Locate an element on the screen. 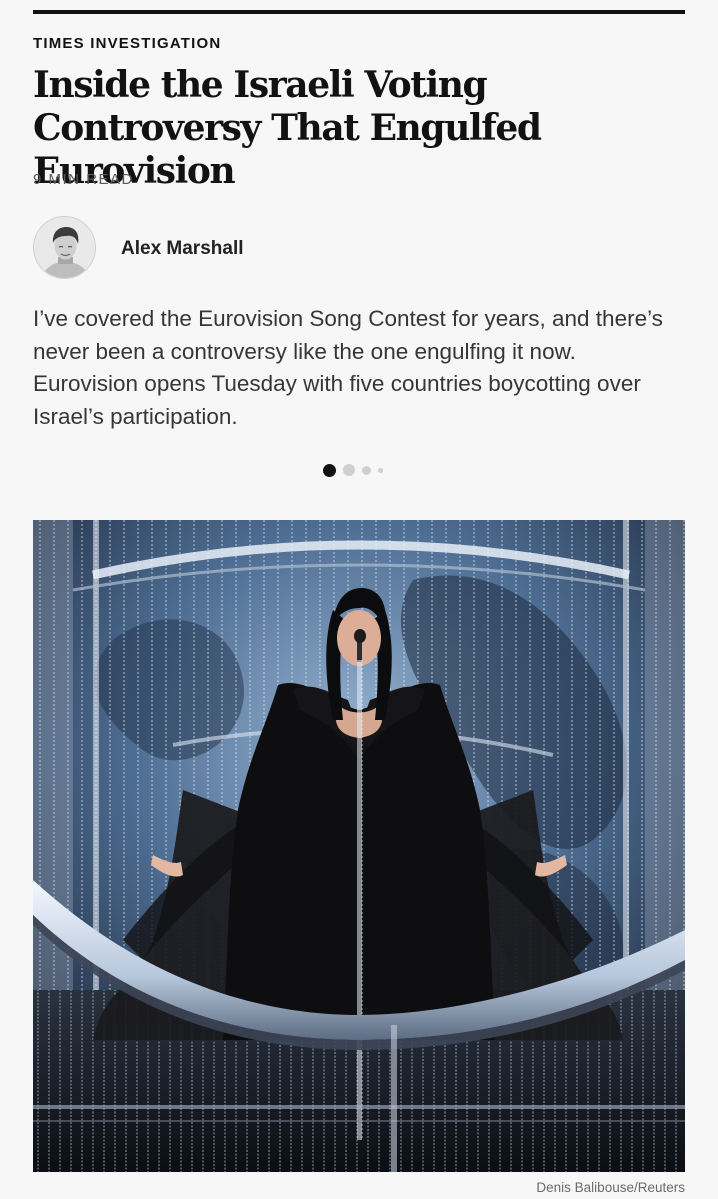 The image size is (718, 1199). author-avatar is located at coordinates (64, 247).